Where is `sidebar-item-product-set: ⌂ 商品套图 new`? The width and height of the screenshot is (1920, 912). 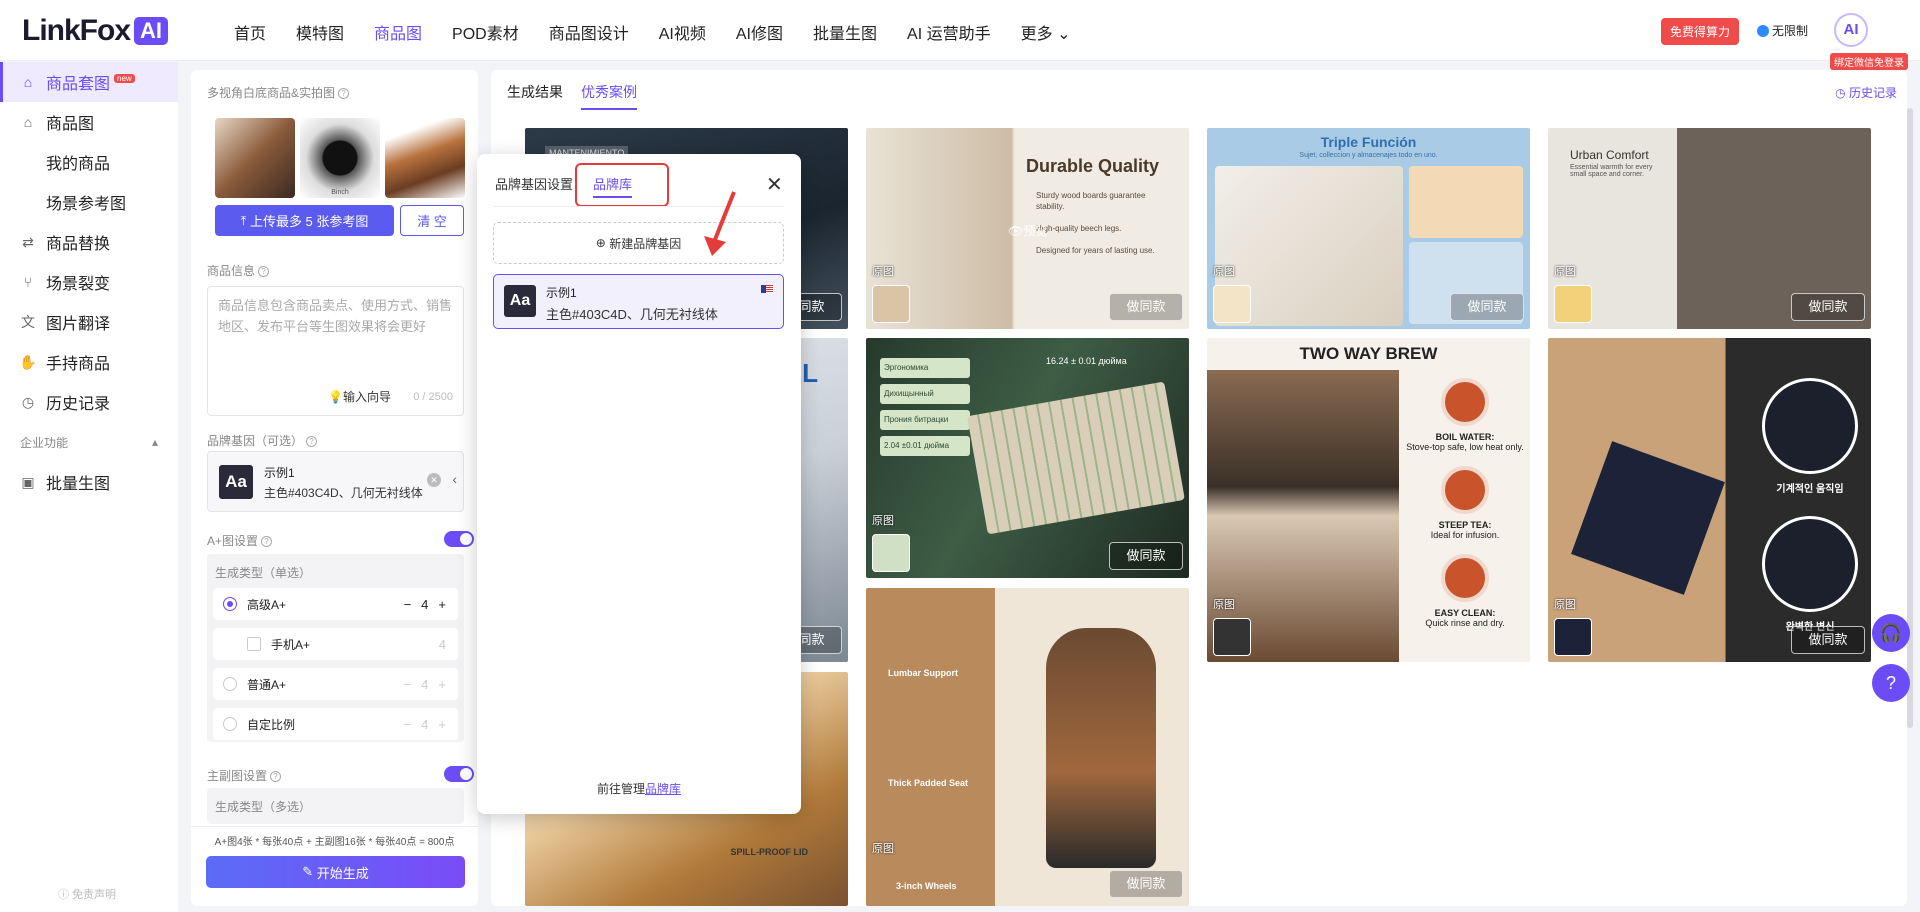
sidebar-item-product-set: ⌂ 商品套图 new is located at coordinates (89, 82).